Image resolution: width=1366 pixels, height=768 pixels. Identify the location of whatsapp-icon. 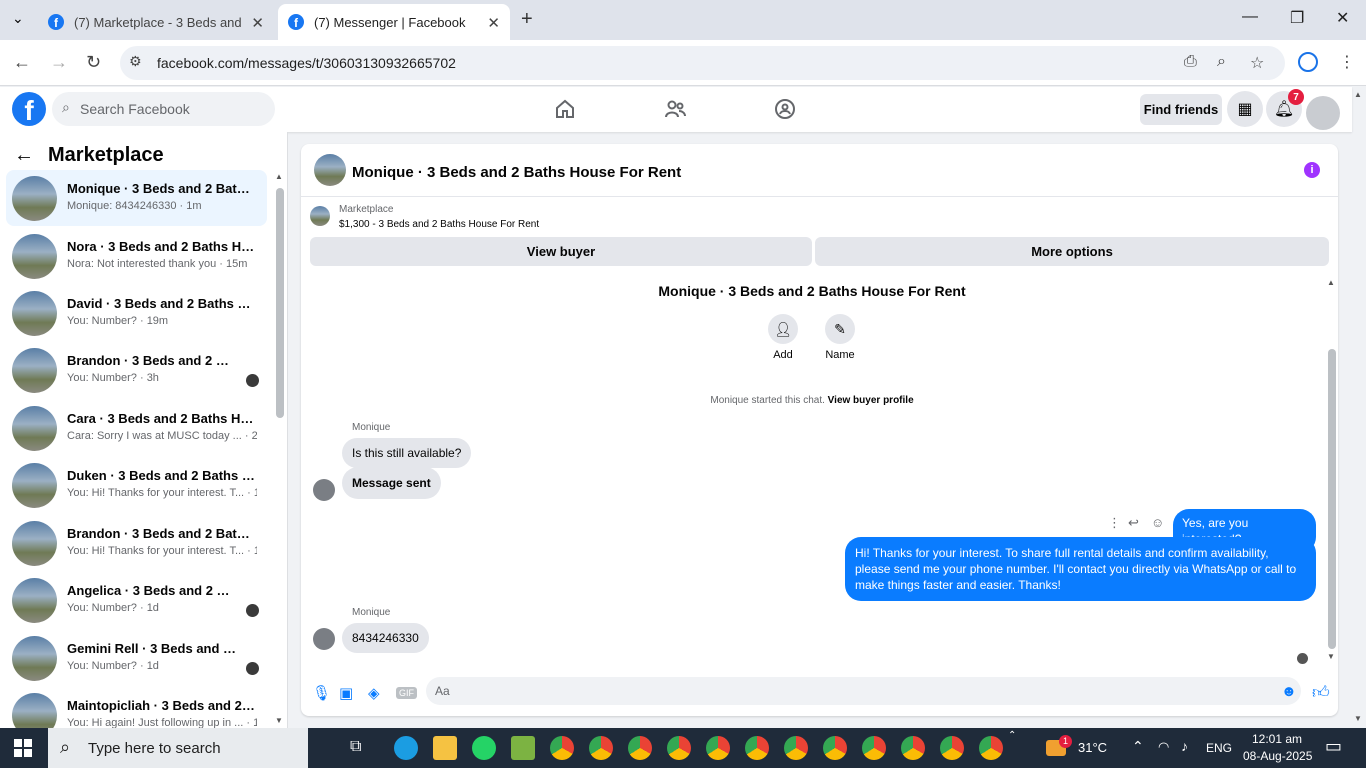
(484, 748).